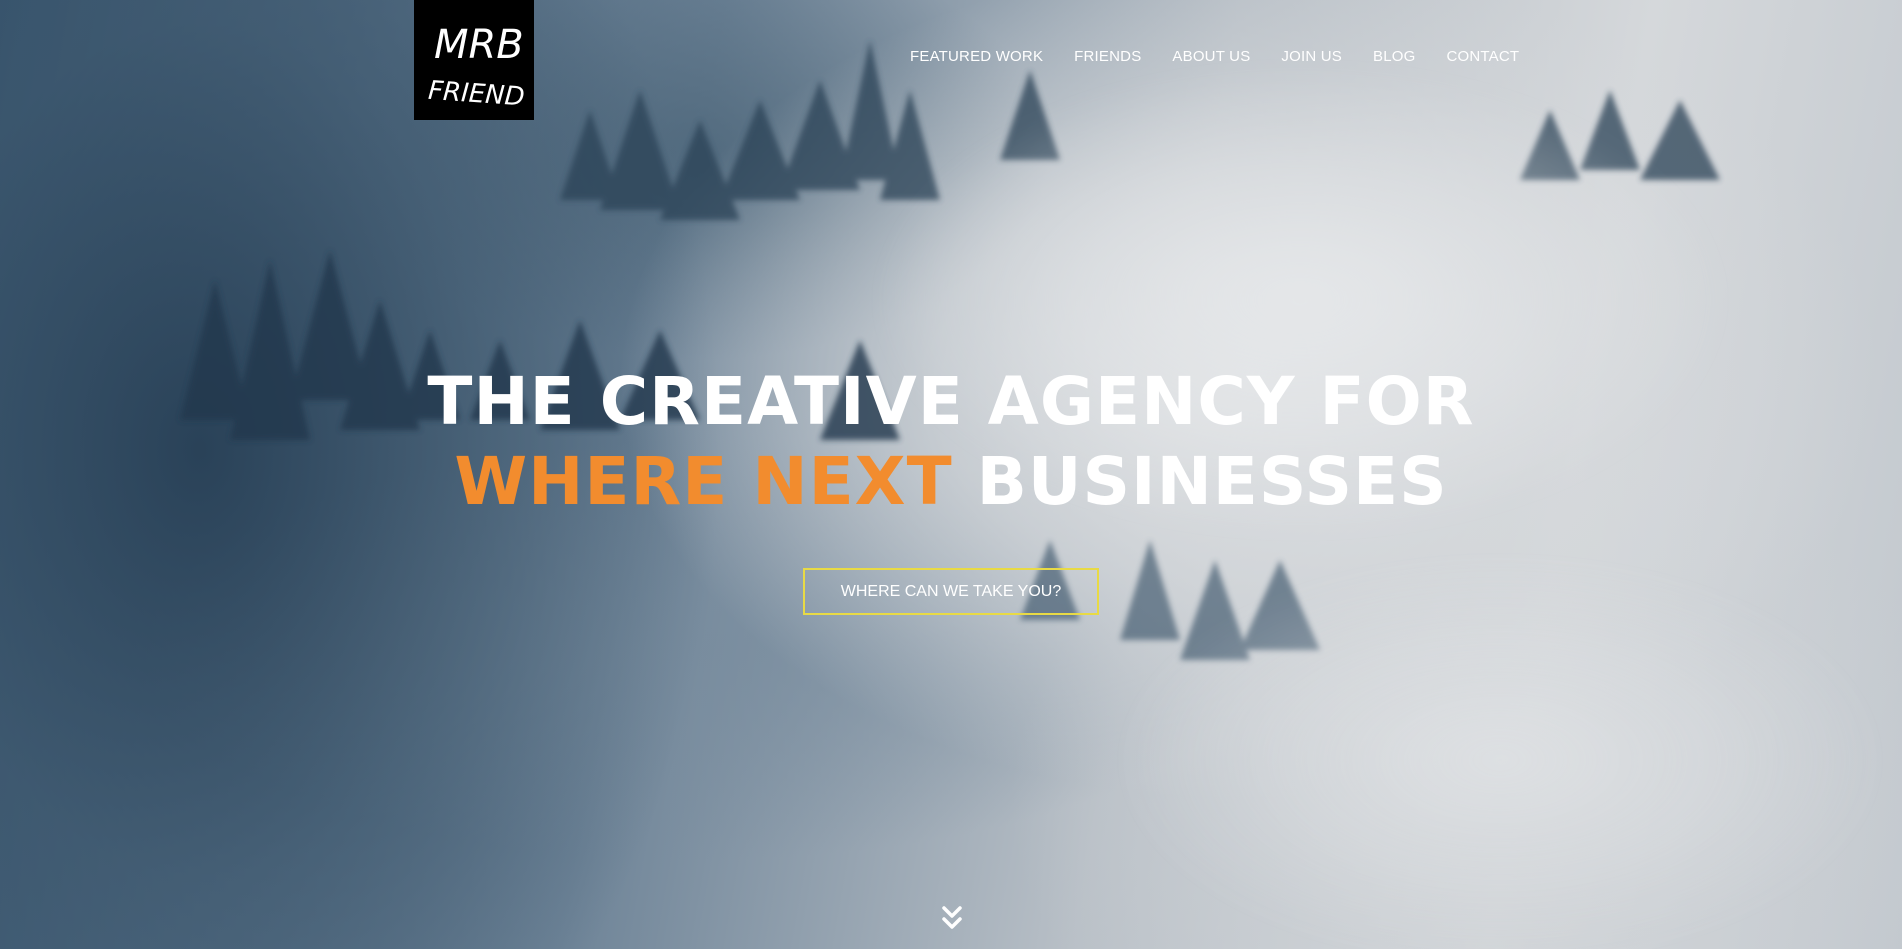 Image resolution: width=1902 pixels, height=949 pixels. What do you see at coordinates (476, 94) in the screenshot?
I see `logo-text-line2: FRIEND` at bounding box center [476, 94].